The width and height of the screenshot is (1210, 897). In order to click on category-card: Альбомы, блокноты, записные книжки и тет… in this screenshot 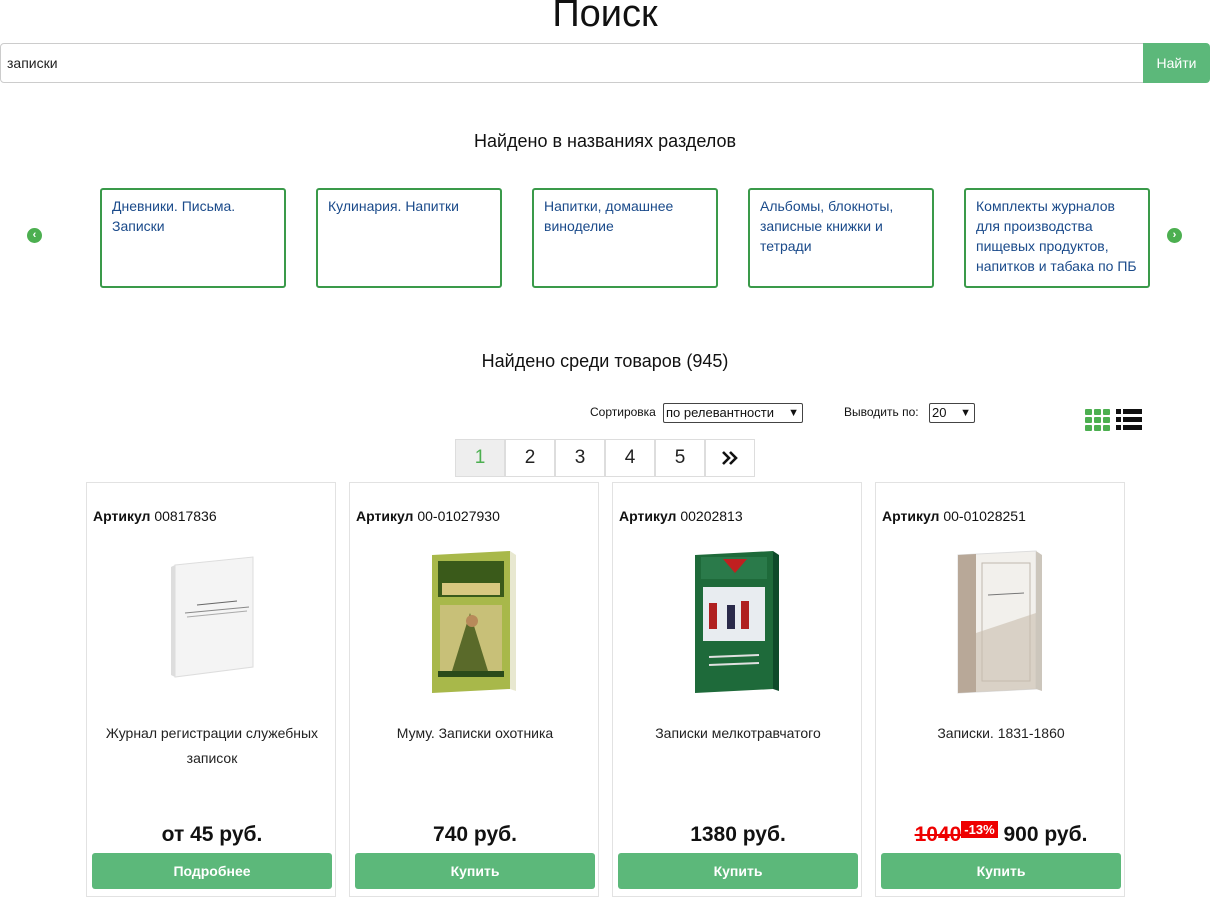, I will do `click(841, 238)`.